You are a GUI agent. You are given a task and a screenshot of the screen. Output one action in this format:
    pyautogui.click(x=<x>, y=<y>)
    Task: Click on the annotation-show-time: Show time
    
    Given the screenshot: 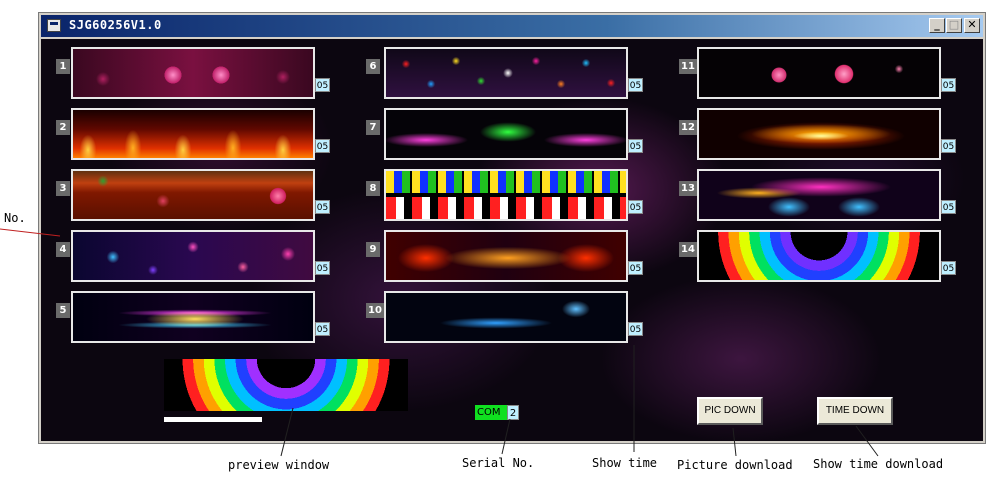 What is the action you would take?
    pyautogui.click(x=625, y=463)
    